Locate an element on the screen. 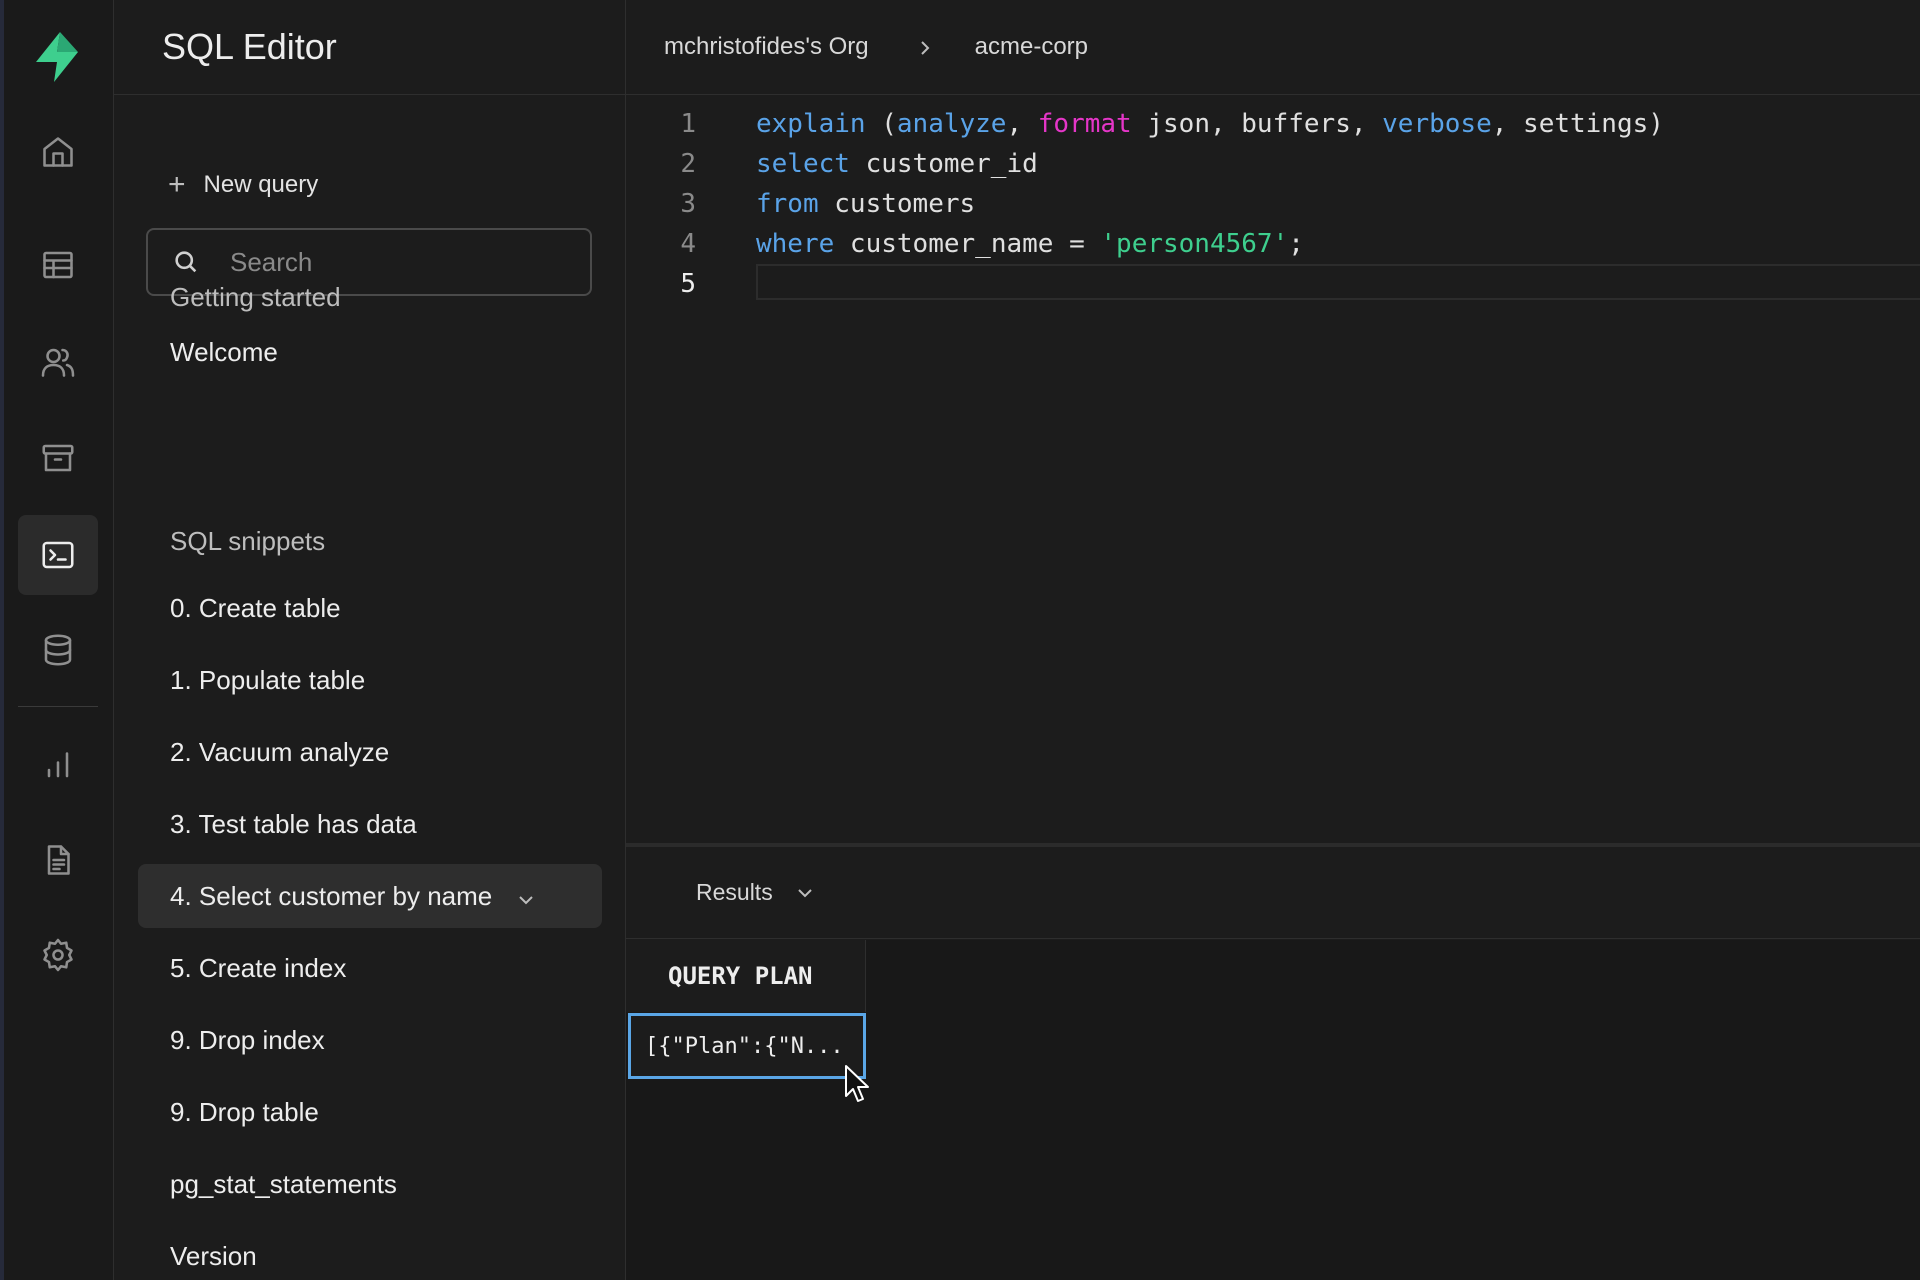 The height and width of the screenshot is (1280, 1920). code-plain: ; is located at coordinates (1296, 244).